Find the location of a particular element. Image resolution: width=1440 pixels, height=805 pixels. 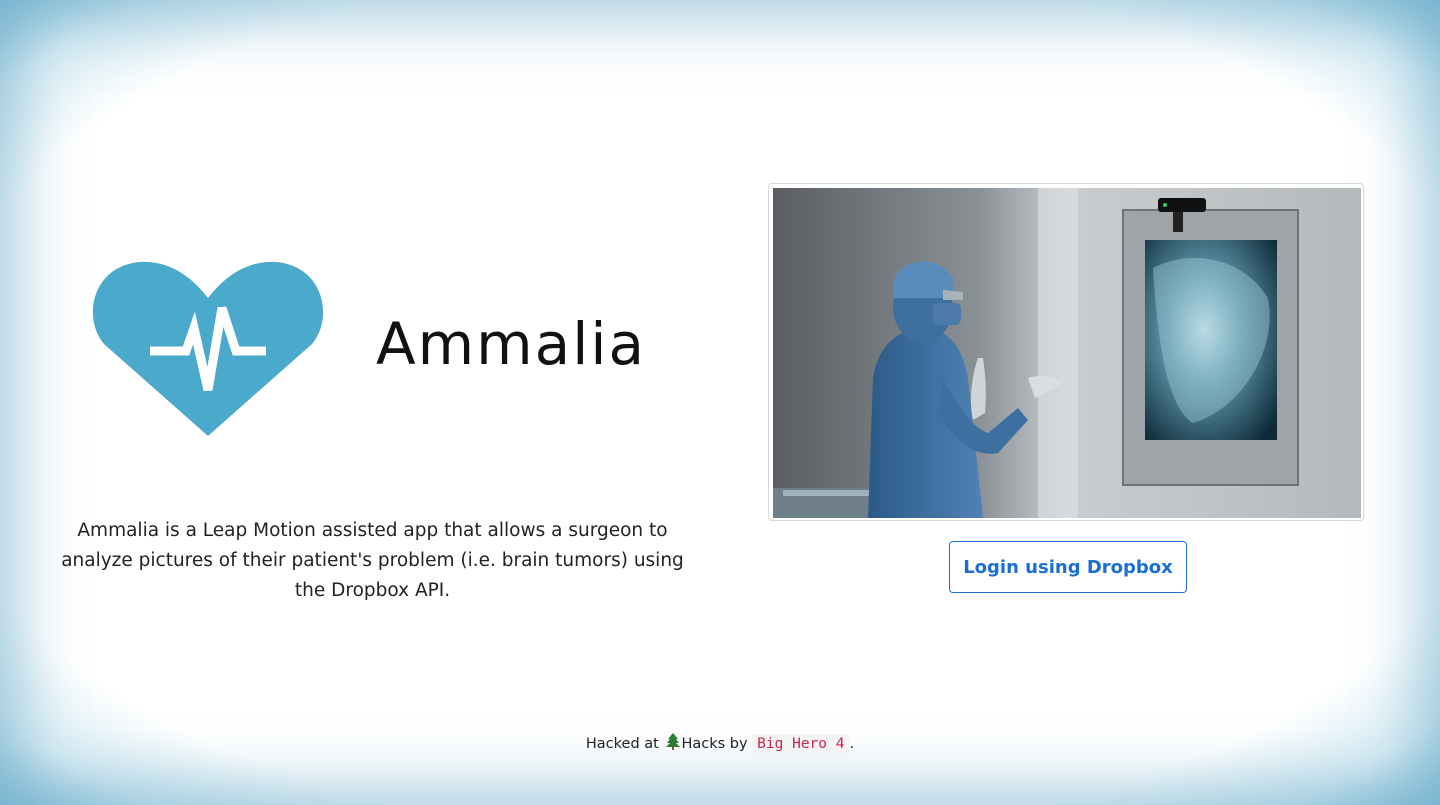

brand-logo is located at coordinates (210, 348).